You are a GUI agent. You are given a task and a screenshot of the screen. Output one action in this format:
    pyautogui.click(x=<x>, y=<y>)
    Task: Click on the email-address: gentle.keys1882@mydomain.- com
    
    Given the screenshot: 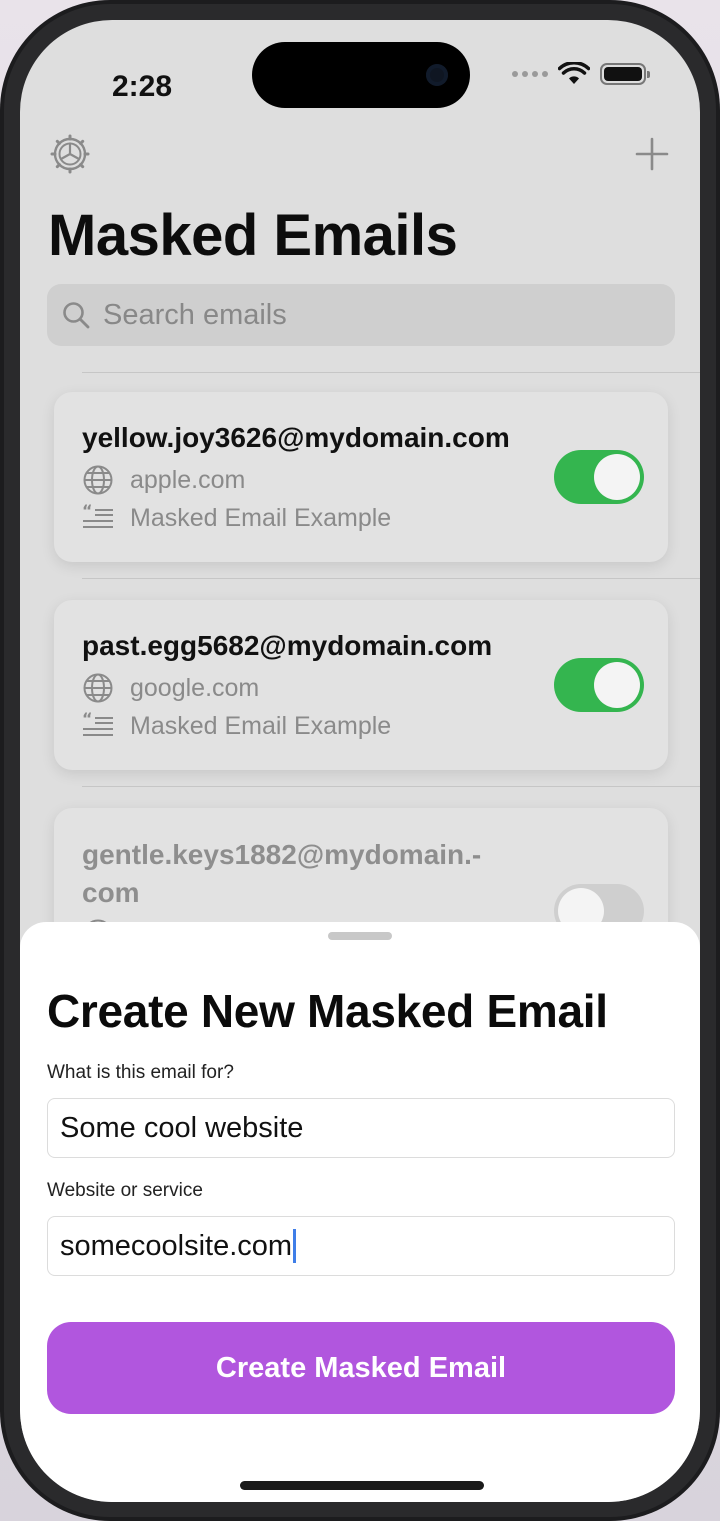 What is the action you would take?
    pyautogui.click(x=281, y=874)
    